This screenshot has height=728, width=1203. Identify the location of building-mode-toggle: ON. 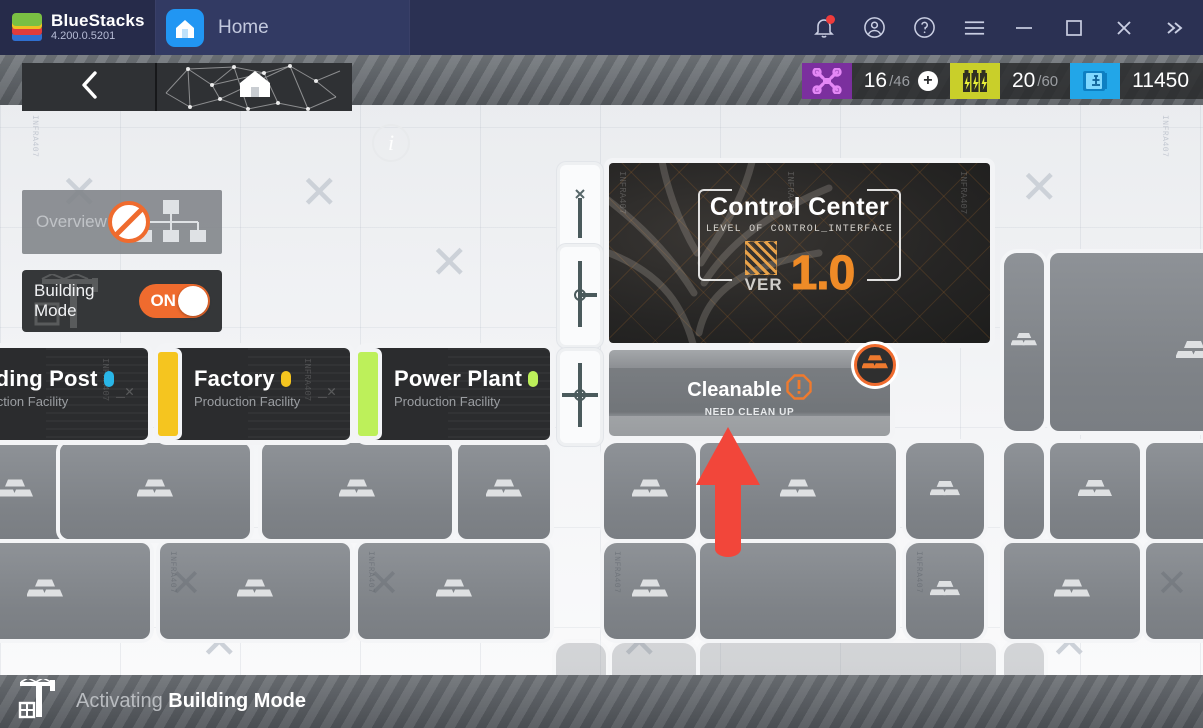
(174, 301).